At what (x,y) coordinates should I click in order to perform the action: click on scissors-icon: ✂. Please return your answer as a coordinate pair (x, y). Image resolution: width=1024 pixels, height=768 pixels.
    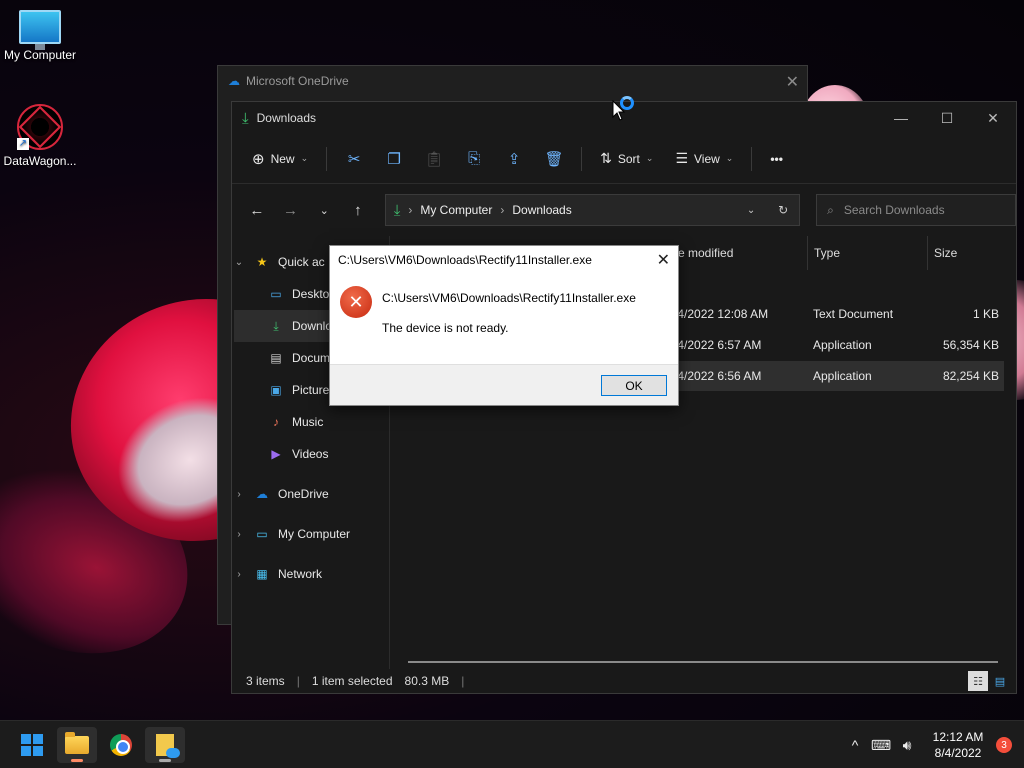
    Looking at the image, I should click on (354, 159).